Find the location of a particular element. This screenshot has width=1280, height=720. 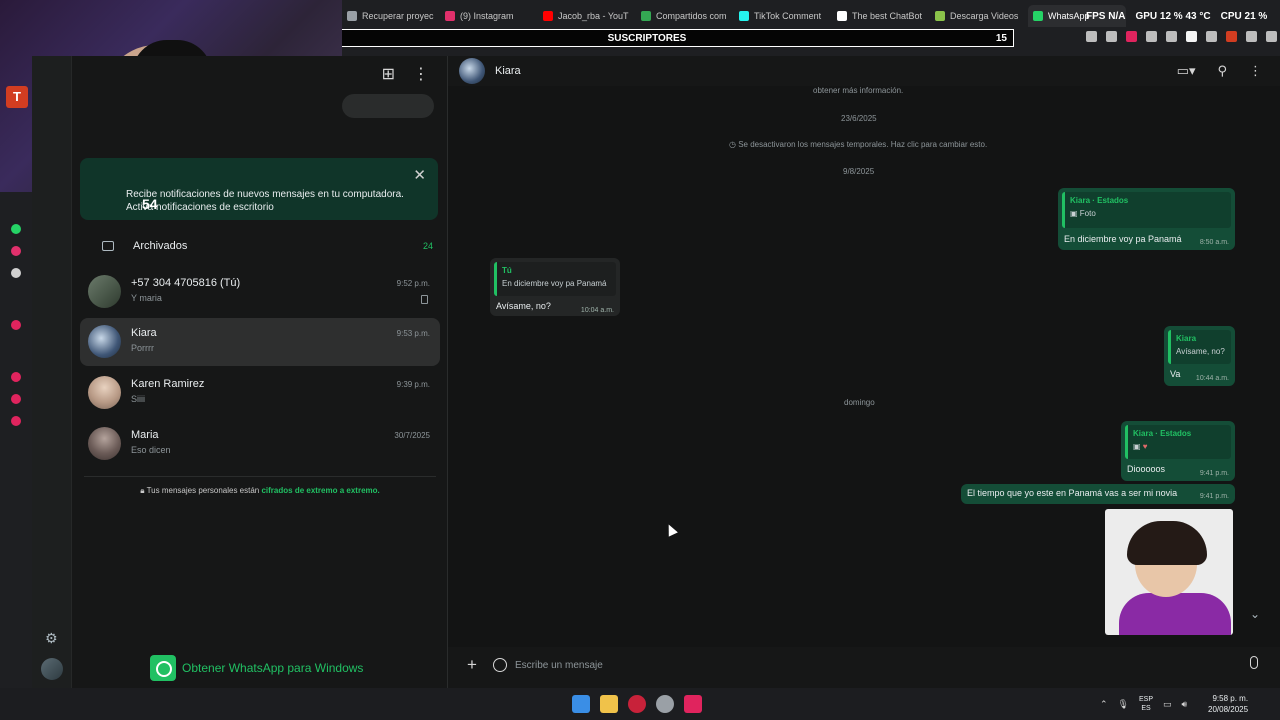

gear-icon: ⚙ is located at coordinates (51, 638).